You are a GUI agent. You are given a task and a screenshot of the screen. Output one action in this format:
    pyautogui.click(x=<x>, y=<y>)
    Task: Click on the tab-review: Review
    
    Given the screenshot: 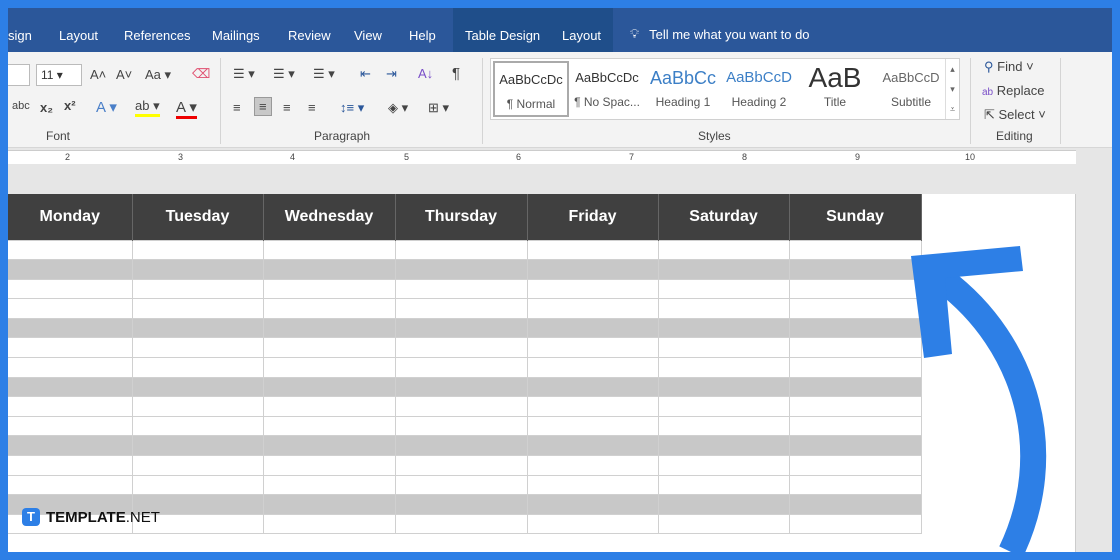 What is the action you would take?
    pyautogui.click(x=309, y=35)
    